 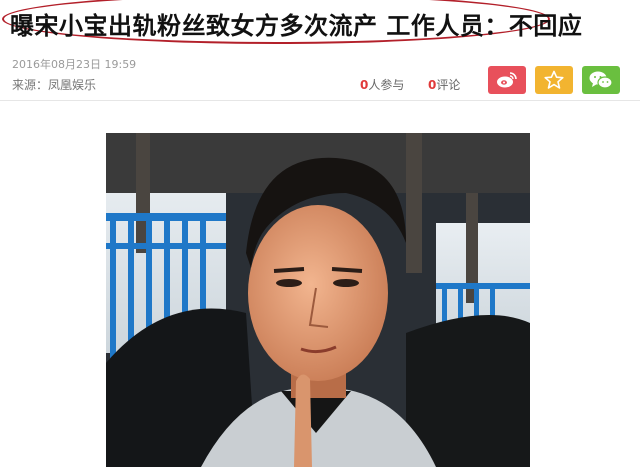 I want to click on comments-stat: 0评论, so click(x=444, y=84).